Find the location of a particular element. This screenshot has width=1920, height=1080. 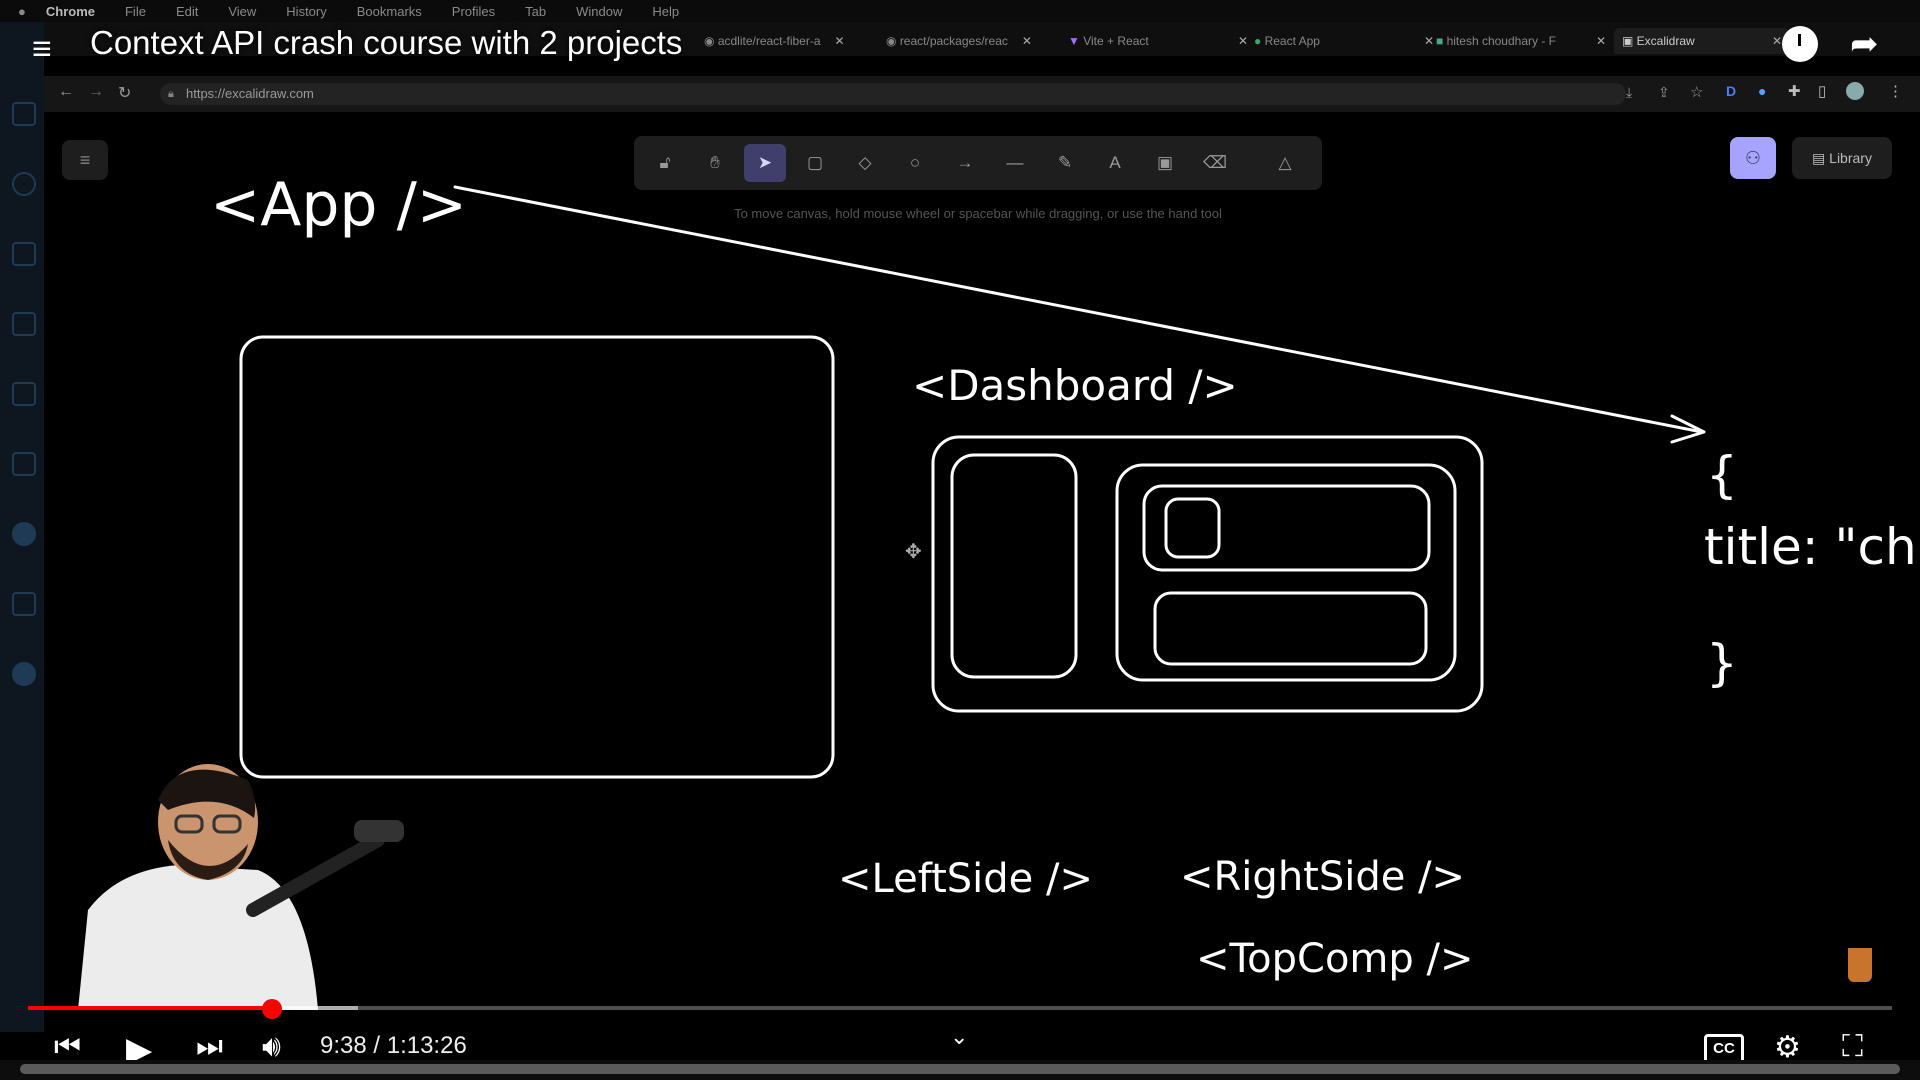

microphone-icon is located at coordinates (379, 831).